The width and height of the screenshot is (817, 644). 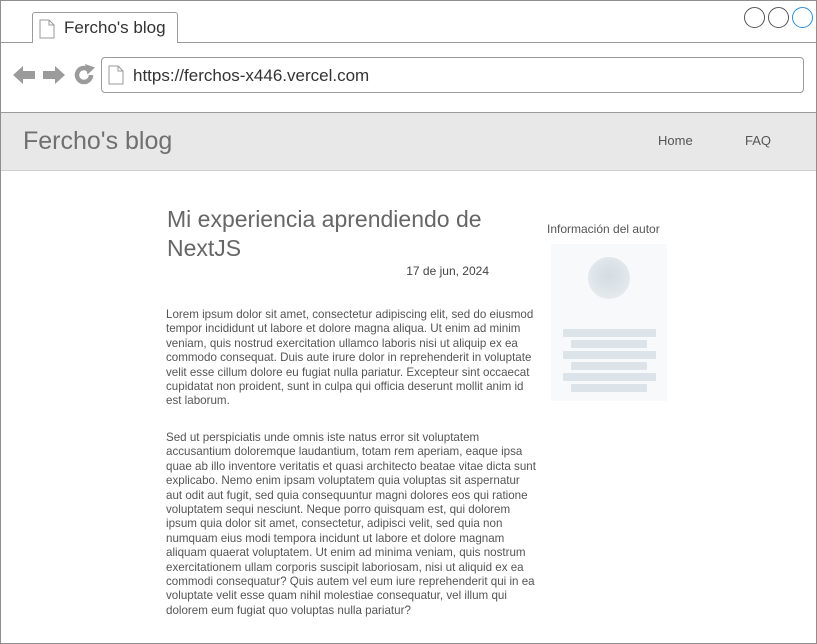 What do you see at coordinates (675, 140) in the screenshot?
I see `nav-link-home: Home` at bounding box center [675, 140].